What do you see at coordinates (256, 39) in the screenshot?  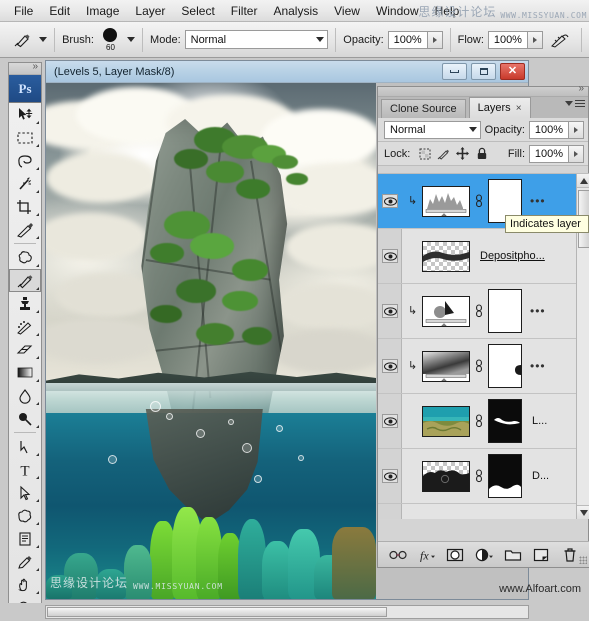 I see `blend-mode-select: Normal` at bounding box center [256, 39].